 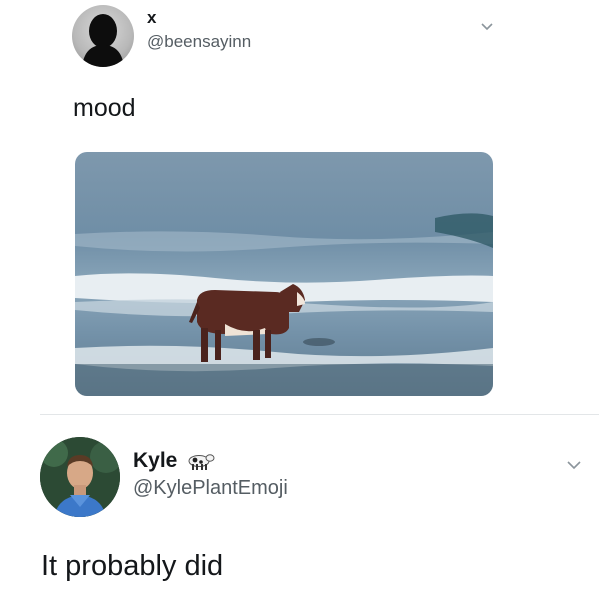 What do you see at coordinates (201, 463) in the screenshot?
I see `cow-emoji-icon` at bounding box center [201, 463].